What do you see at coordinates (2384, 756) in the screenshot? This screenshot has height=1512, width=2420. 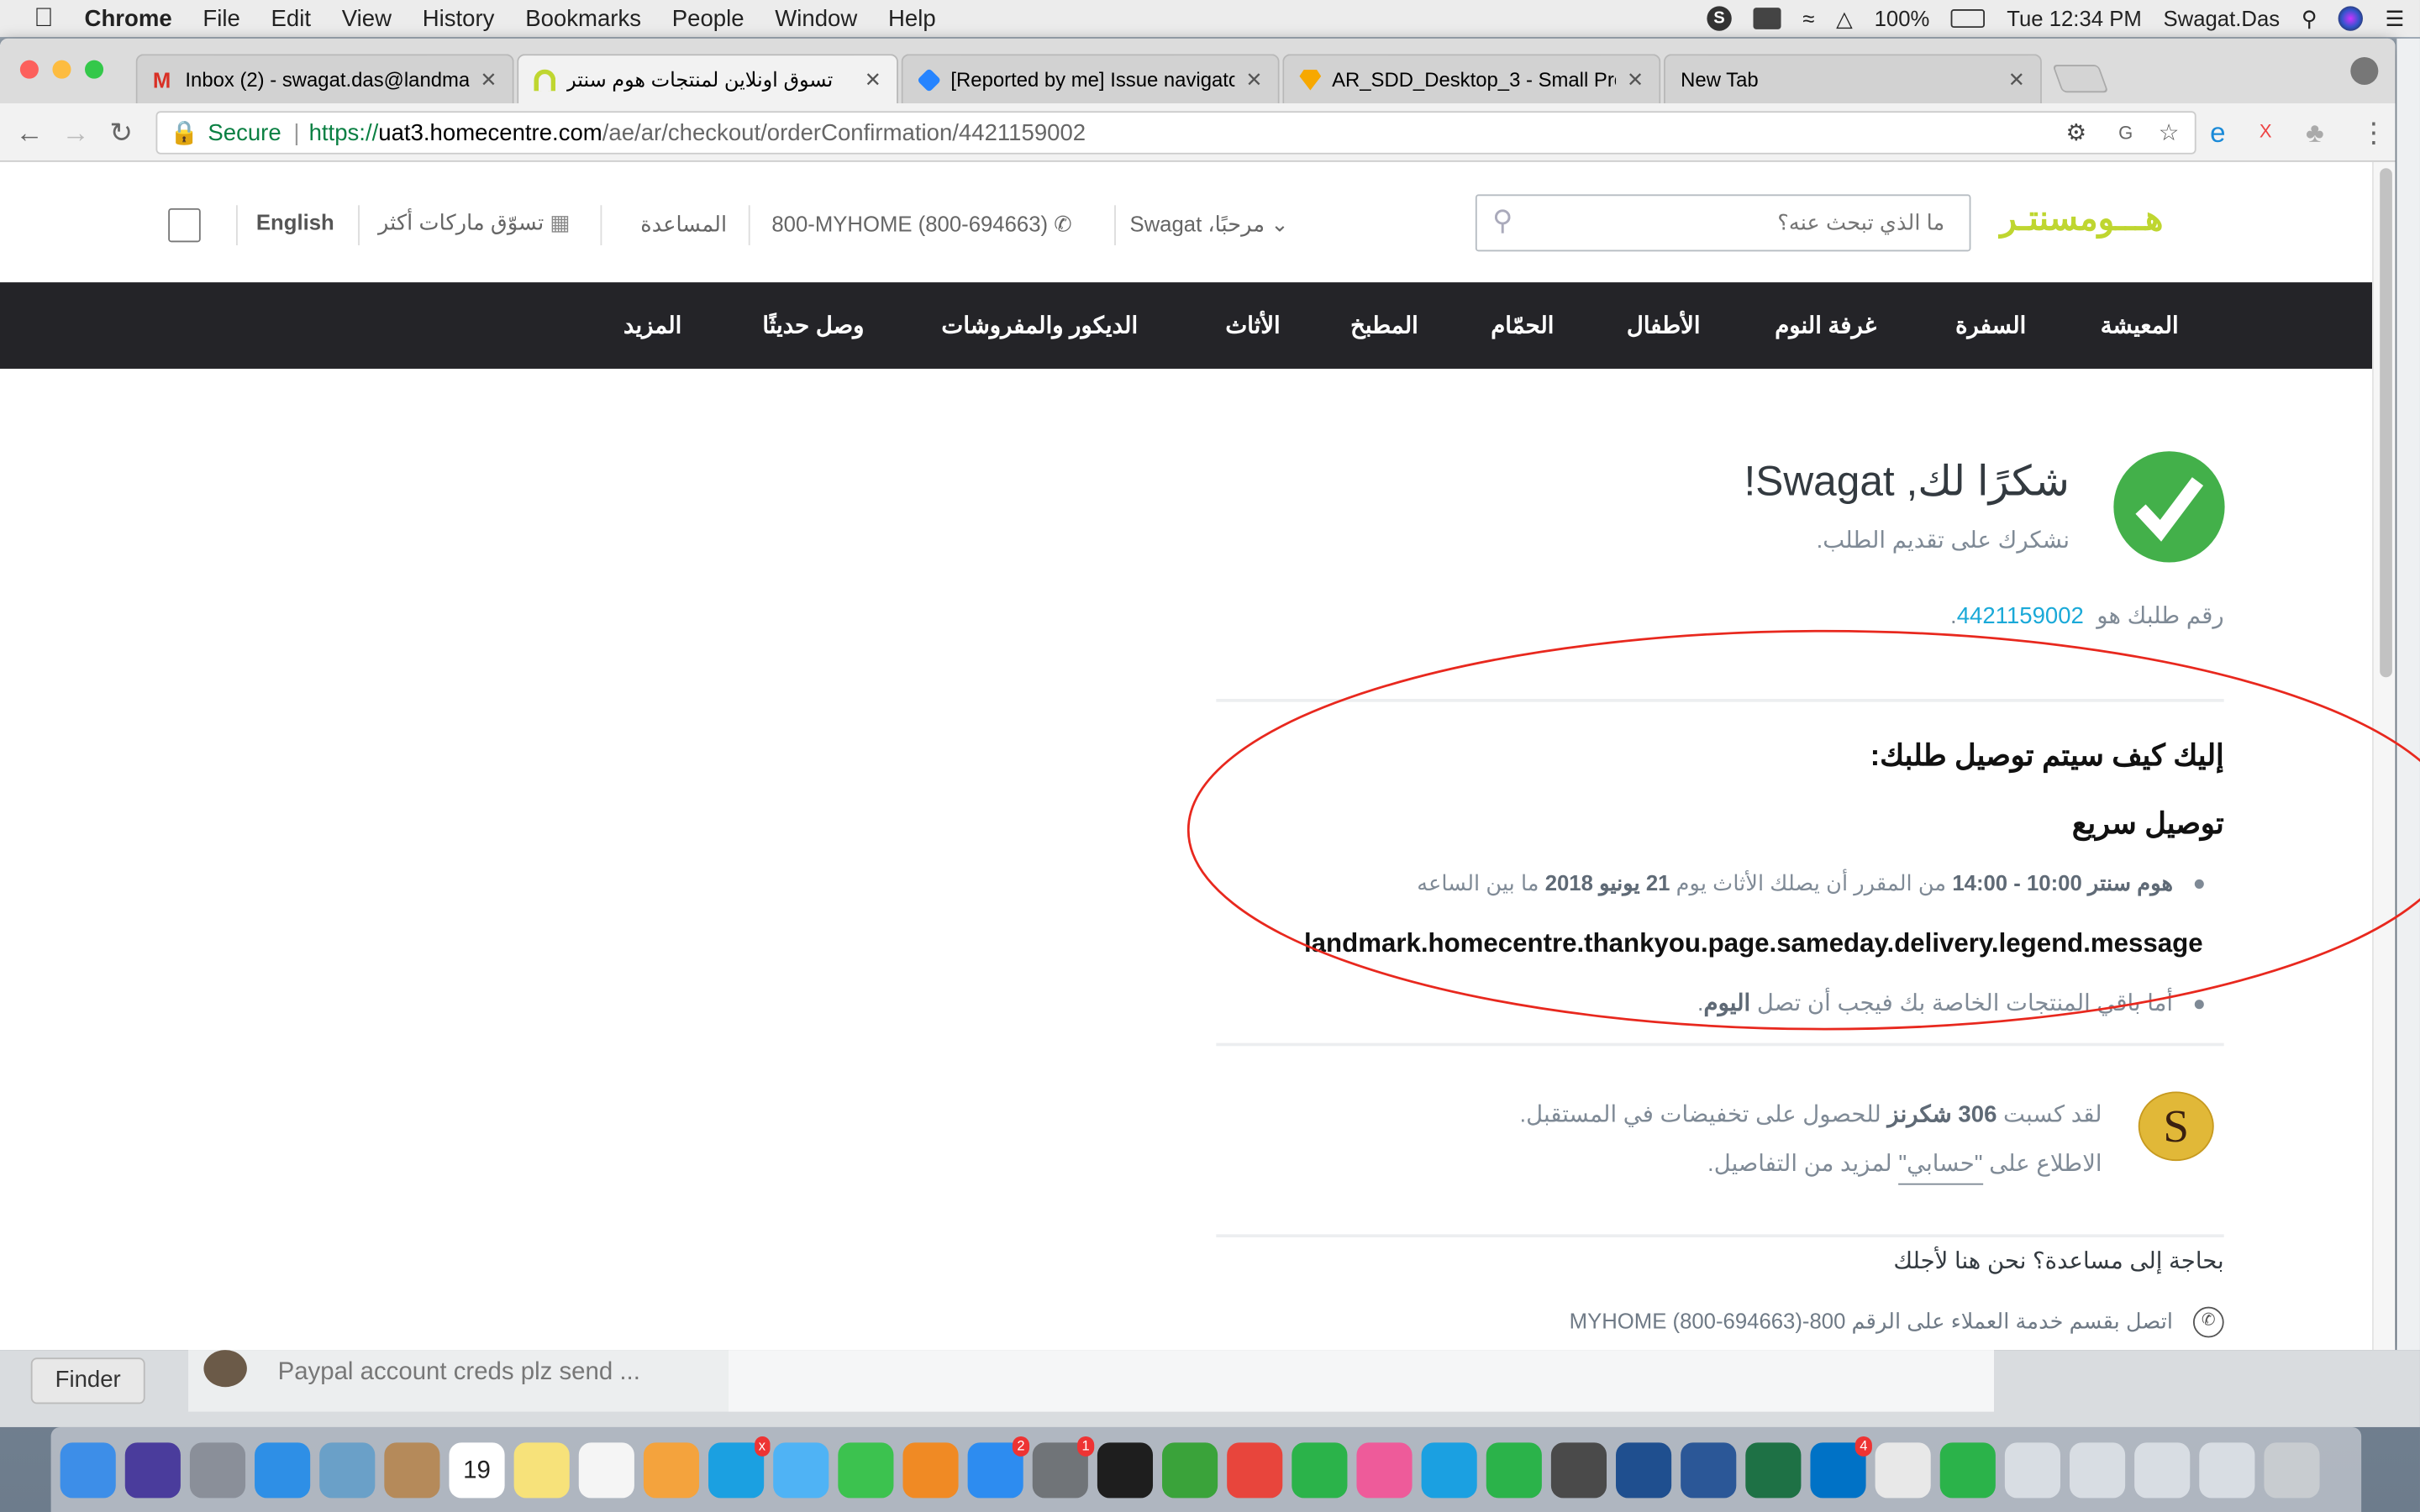 I see `page-scrollbar` at bounding box center [2384, 756].